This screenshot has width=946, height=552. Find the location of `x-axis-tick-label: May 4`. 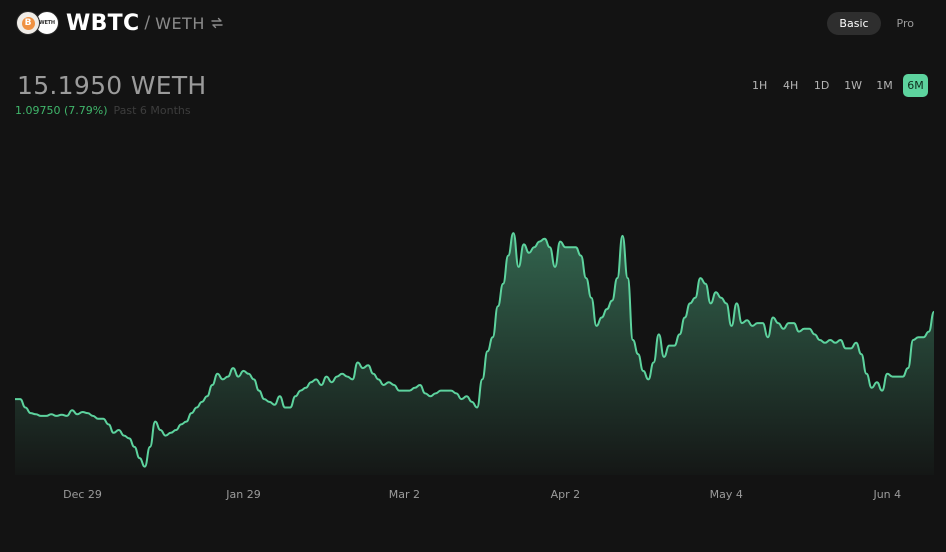

x-axis-tick-label: May 4 is located at coordinates (726, 494).